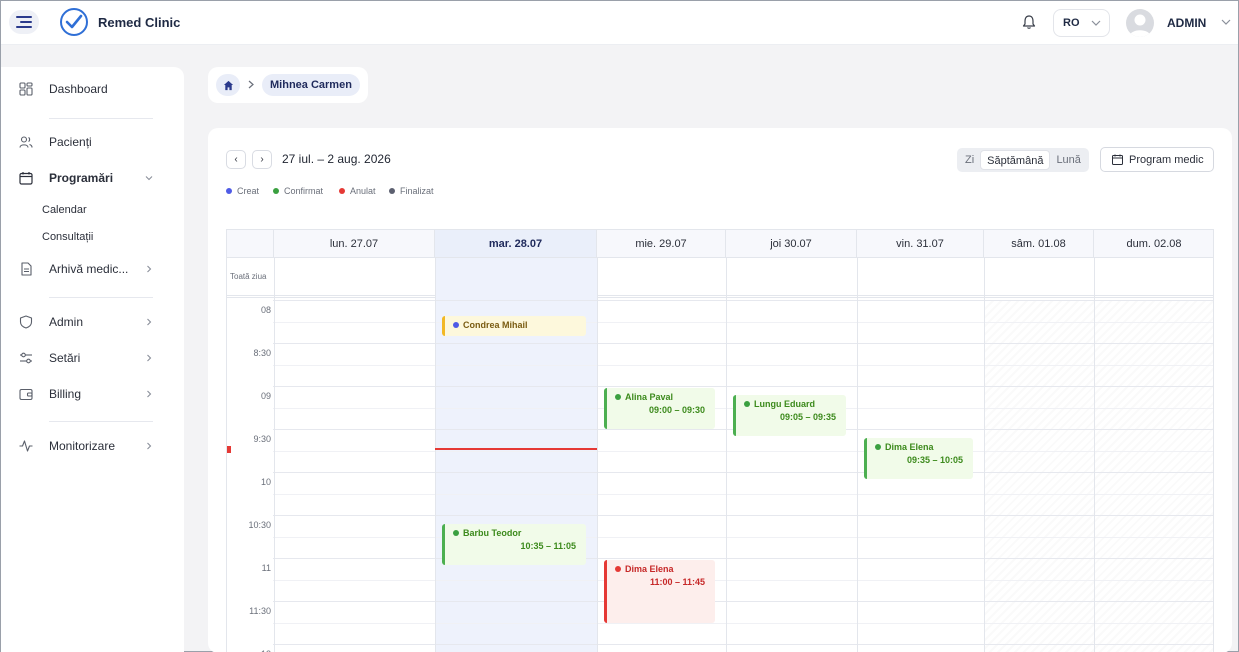 The width and height of the screenshot is (1239, 652). I want to click on time-label: 8:30, so click(262, 353).